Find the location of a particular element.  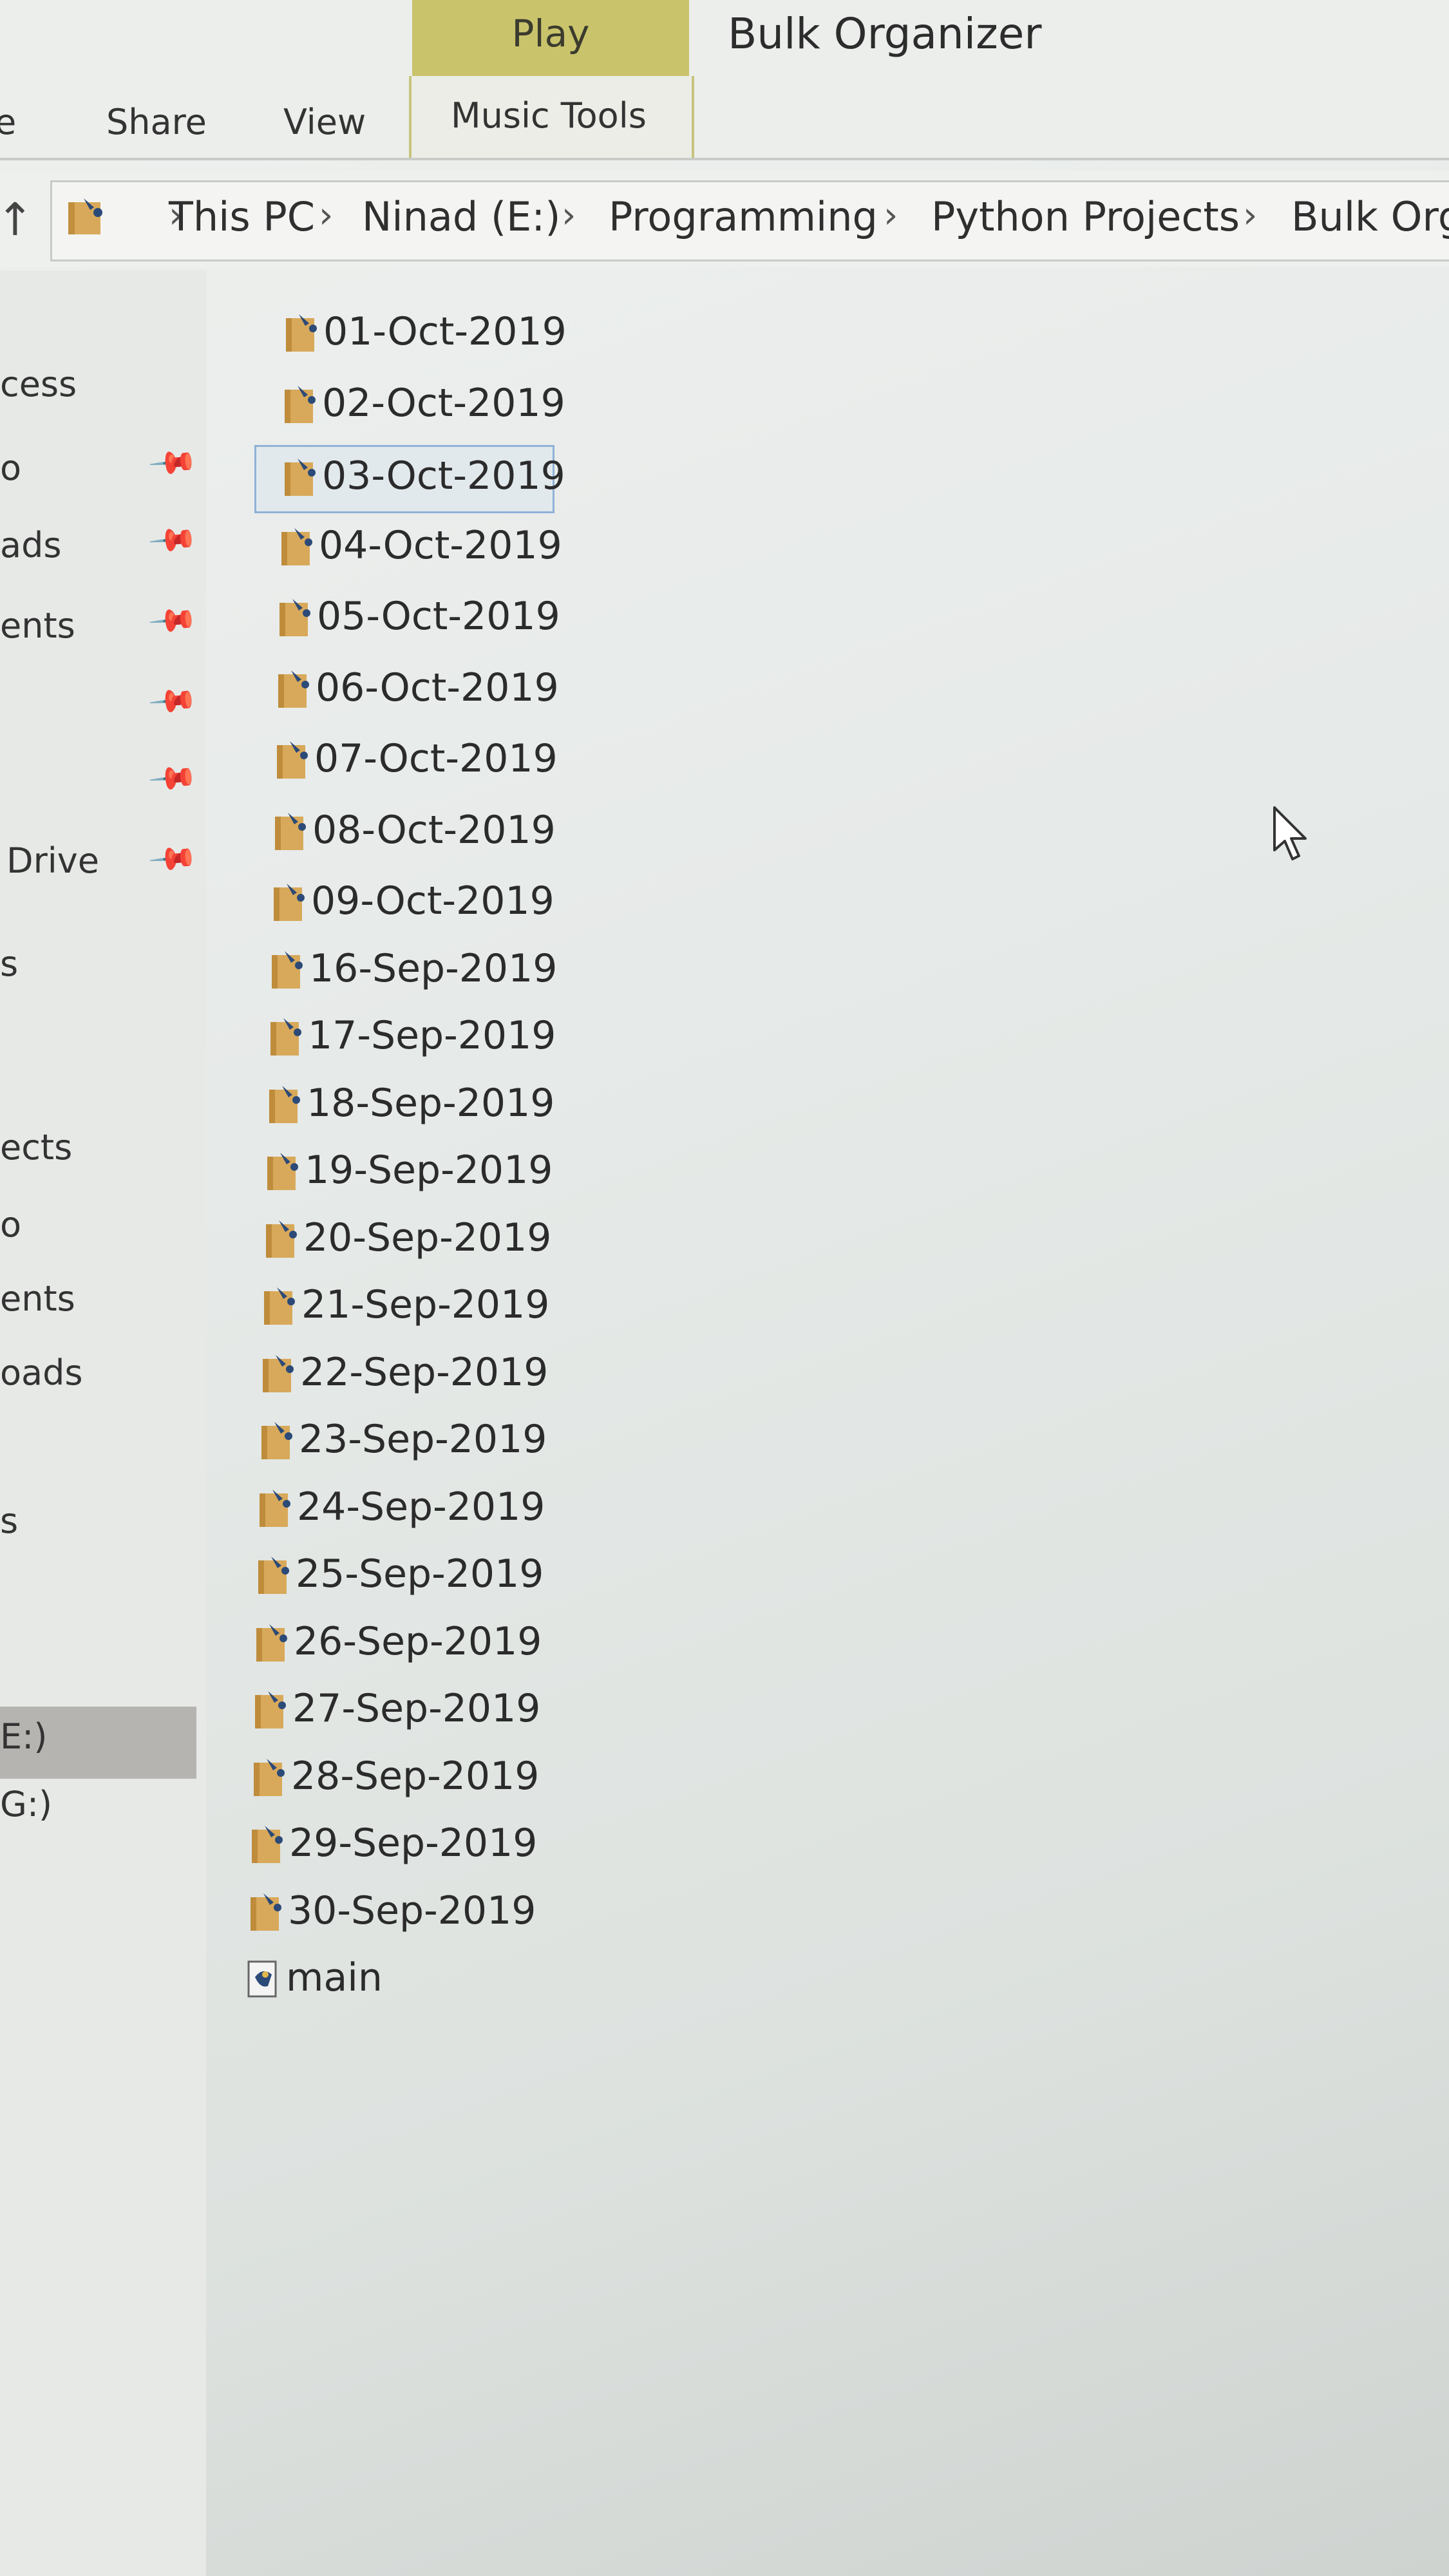

folder-item: 25-Sep-2019 is located at coordinates (411, 1577).